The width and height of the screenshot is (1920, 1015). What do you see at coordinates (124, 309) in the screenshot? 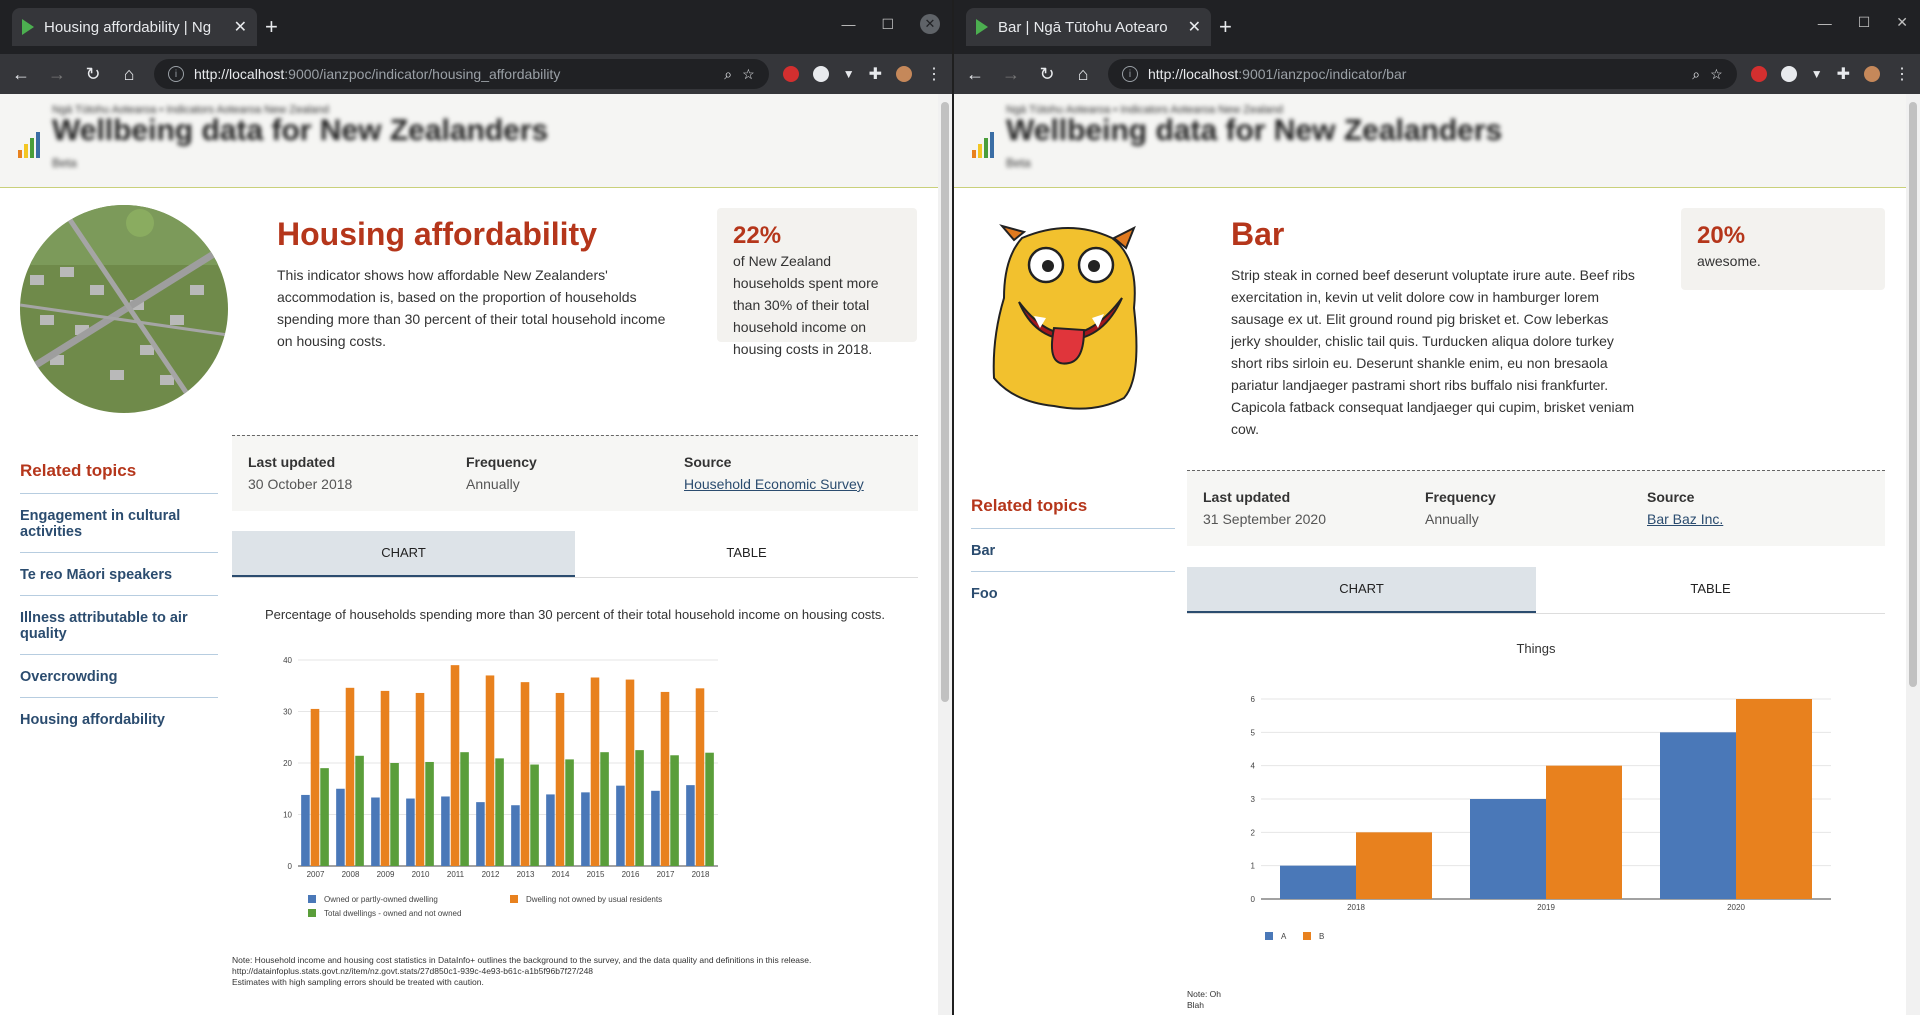
I see `aerial-photo` at bounding box center [124, 309].